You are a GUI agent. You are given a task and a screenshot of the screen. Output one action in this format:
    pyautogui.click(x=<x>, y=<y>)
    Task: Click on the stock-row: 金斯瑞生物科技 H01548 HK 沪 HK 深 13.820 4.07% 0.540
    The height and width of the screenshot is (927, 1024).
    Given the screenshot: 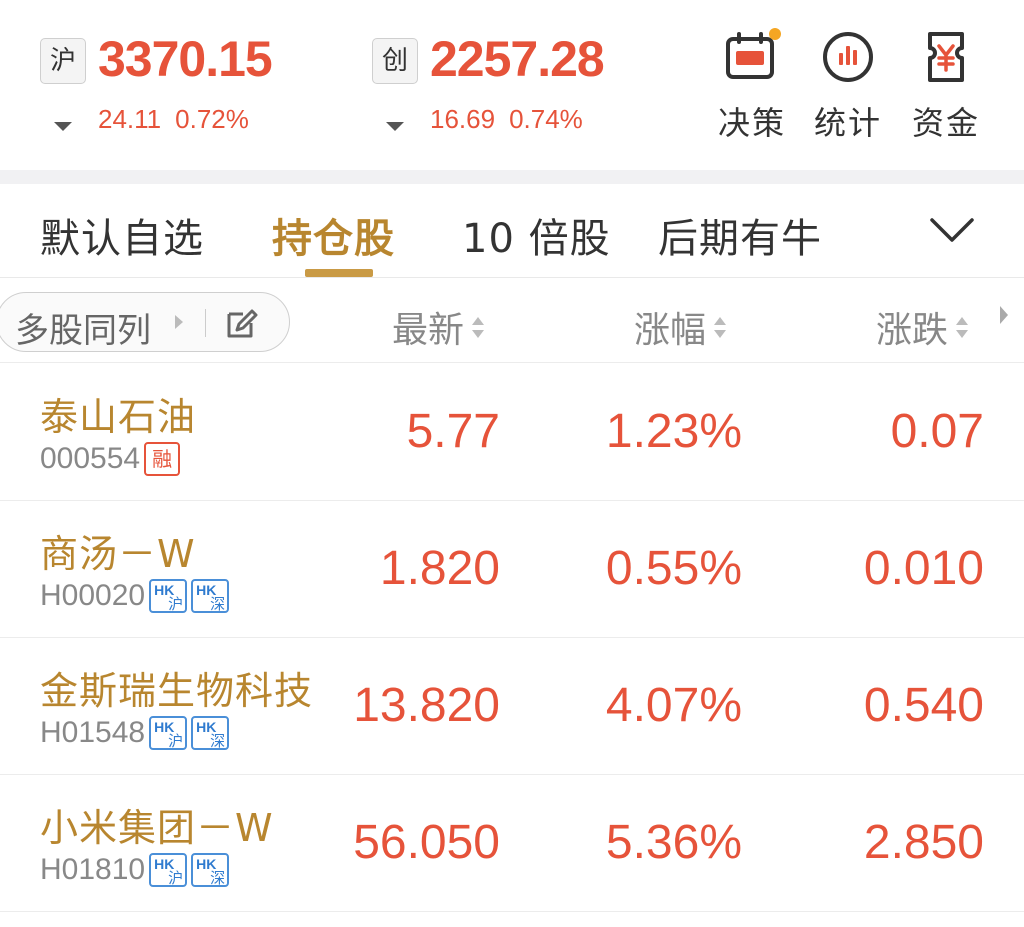 What is the action you would take?
    pyautogui.click(x=512, y=706)
    